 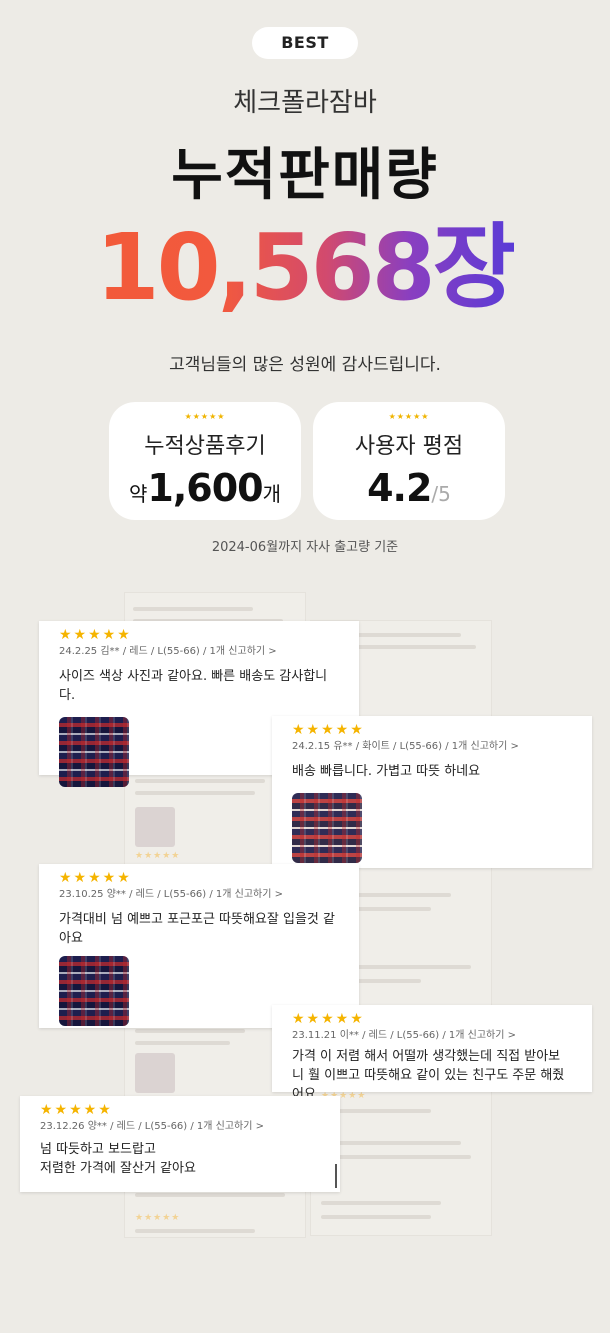 I want to click on user-rating-label: 사용자 평점, so click(x=409, y=446).